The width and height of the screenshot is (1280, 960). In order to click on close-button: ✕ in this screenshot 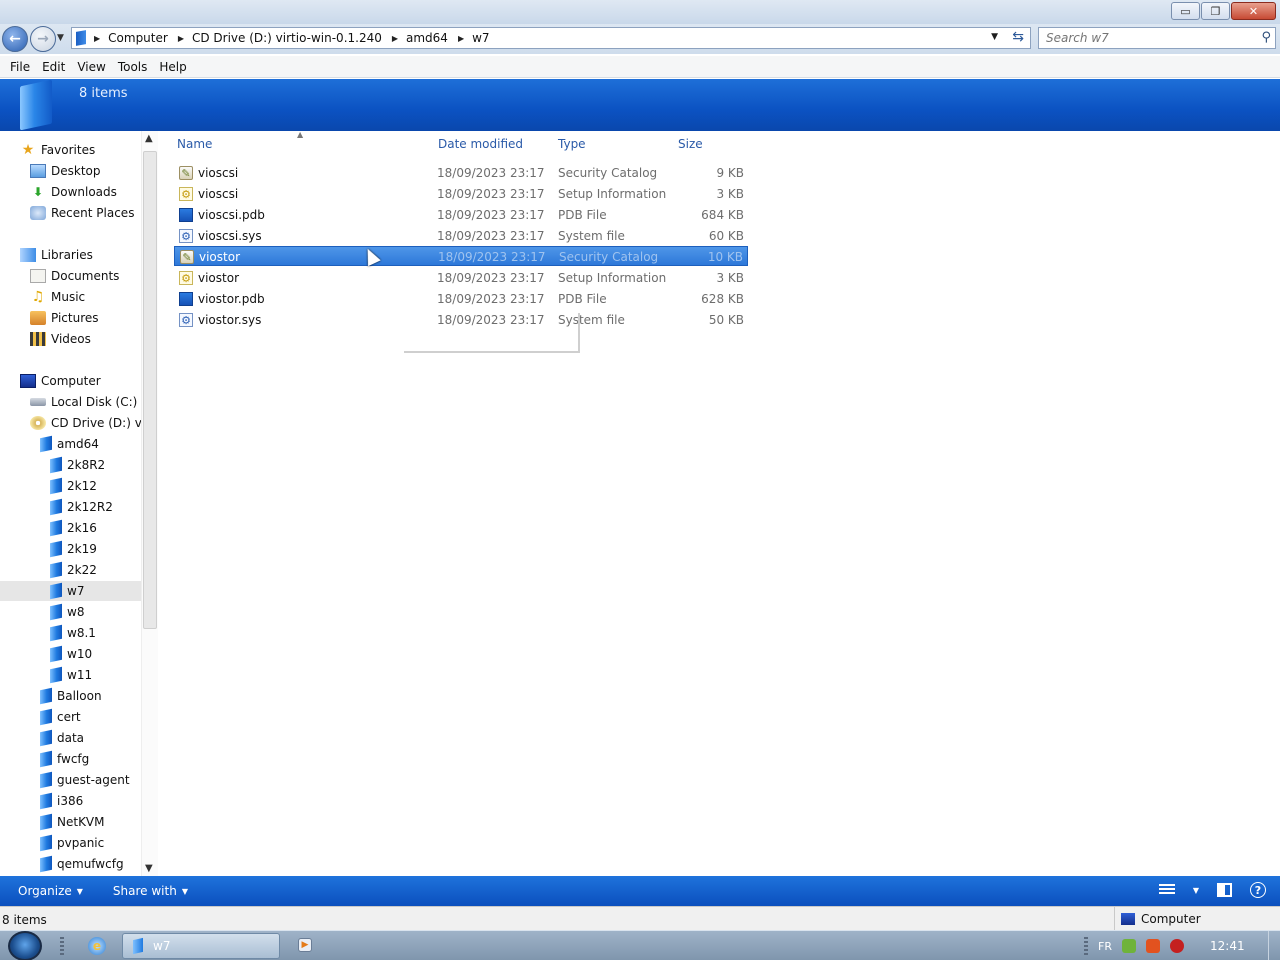, I will do `click(1253, 11)`.